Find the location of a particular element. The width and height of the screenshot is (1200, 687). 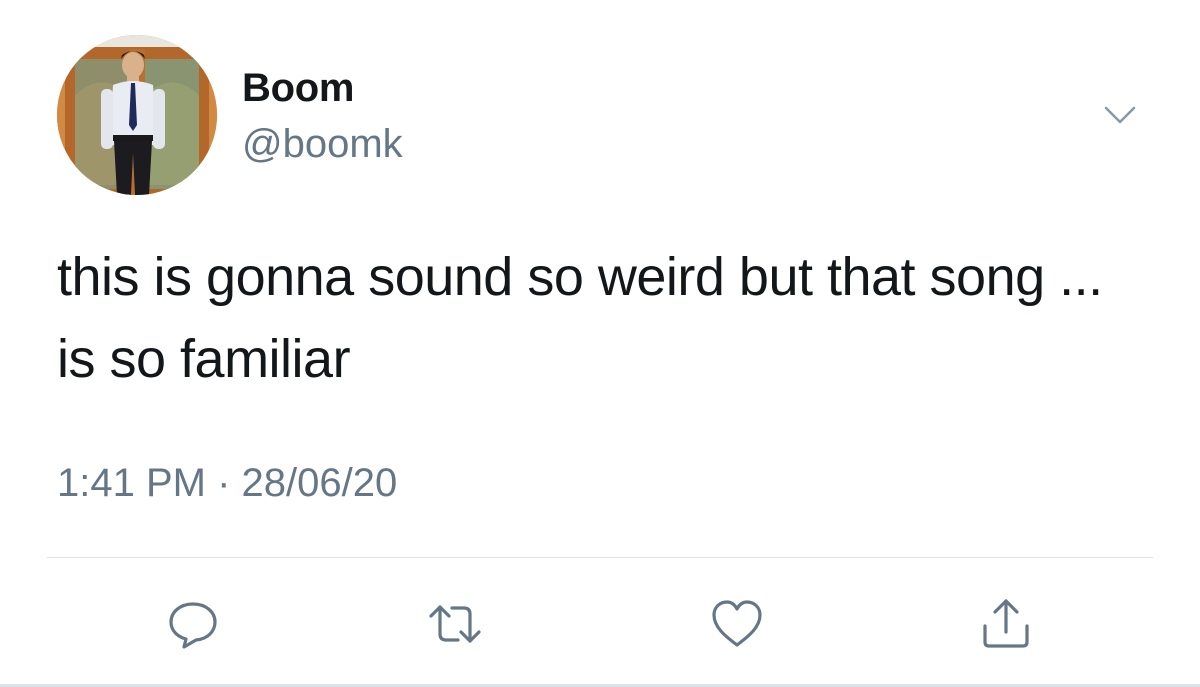

tweet-time: 1:41 PM is located at coordinates (131, 483).